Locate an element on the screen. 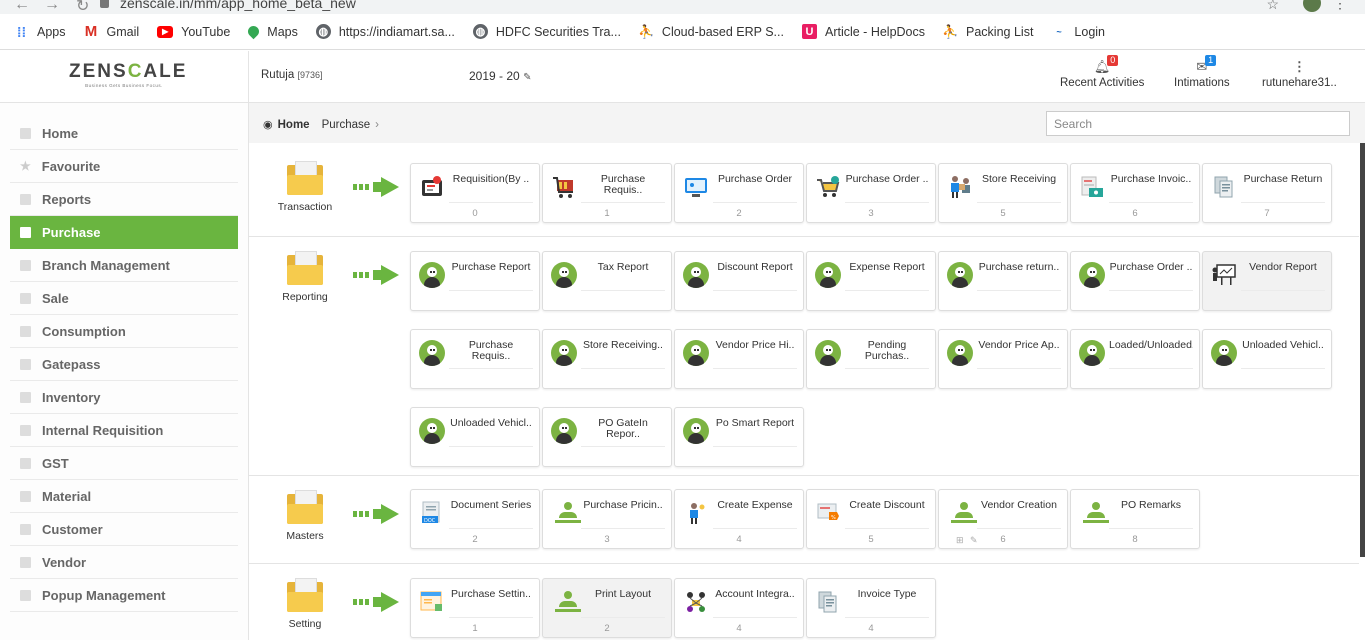  tile-vendor-creation: Vendor Creation ⊞ ✎ 6 is located at coordinates (1003, 519).